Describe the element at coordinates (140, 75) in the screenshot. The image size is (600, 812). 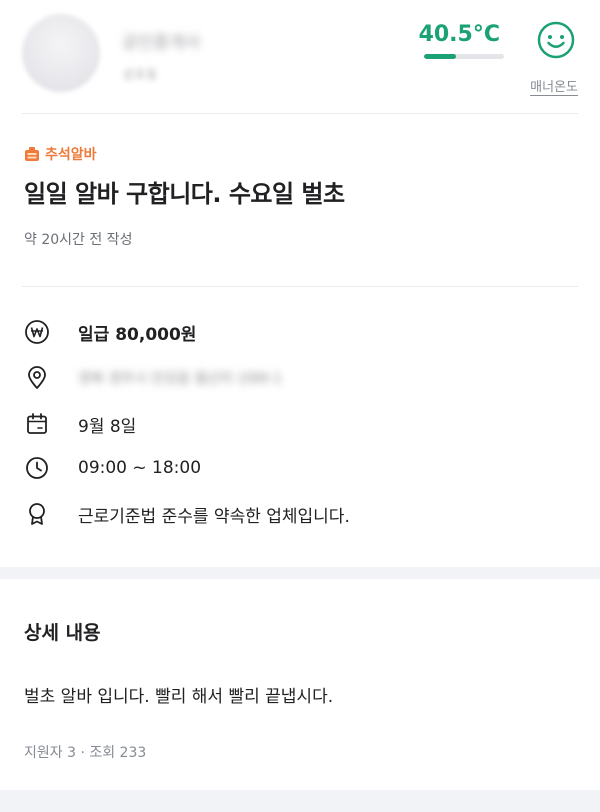
I see `author-region: 성포동` at that location.